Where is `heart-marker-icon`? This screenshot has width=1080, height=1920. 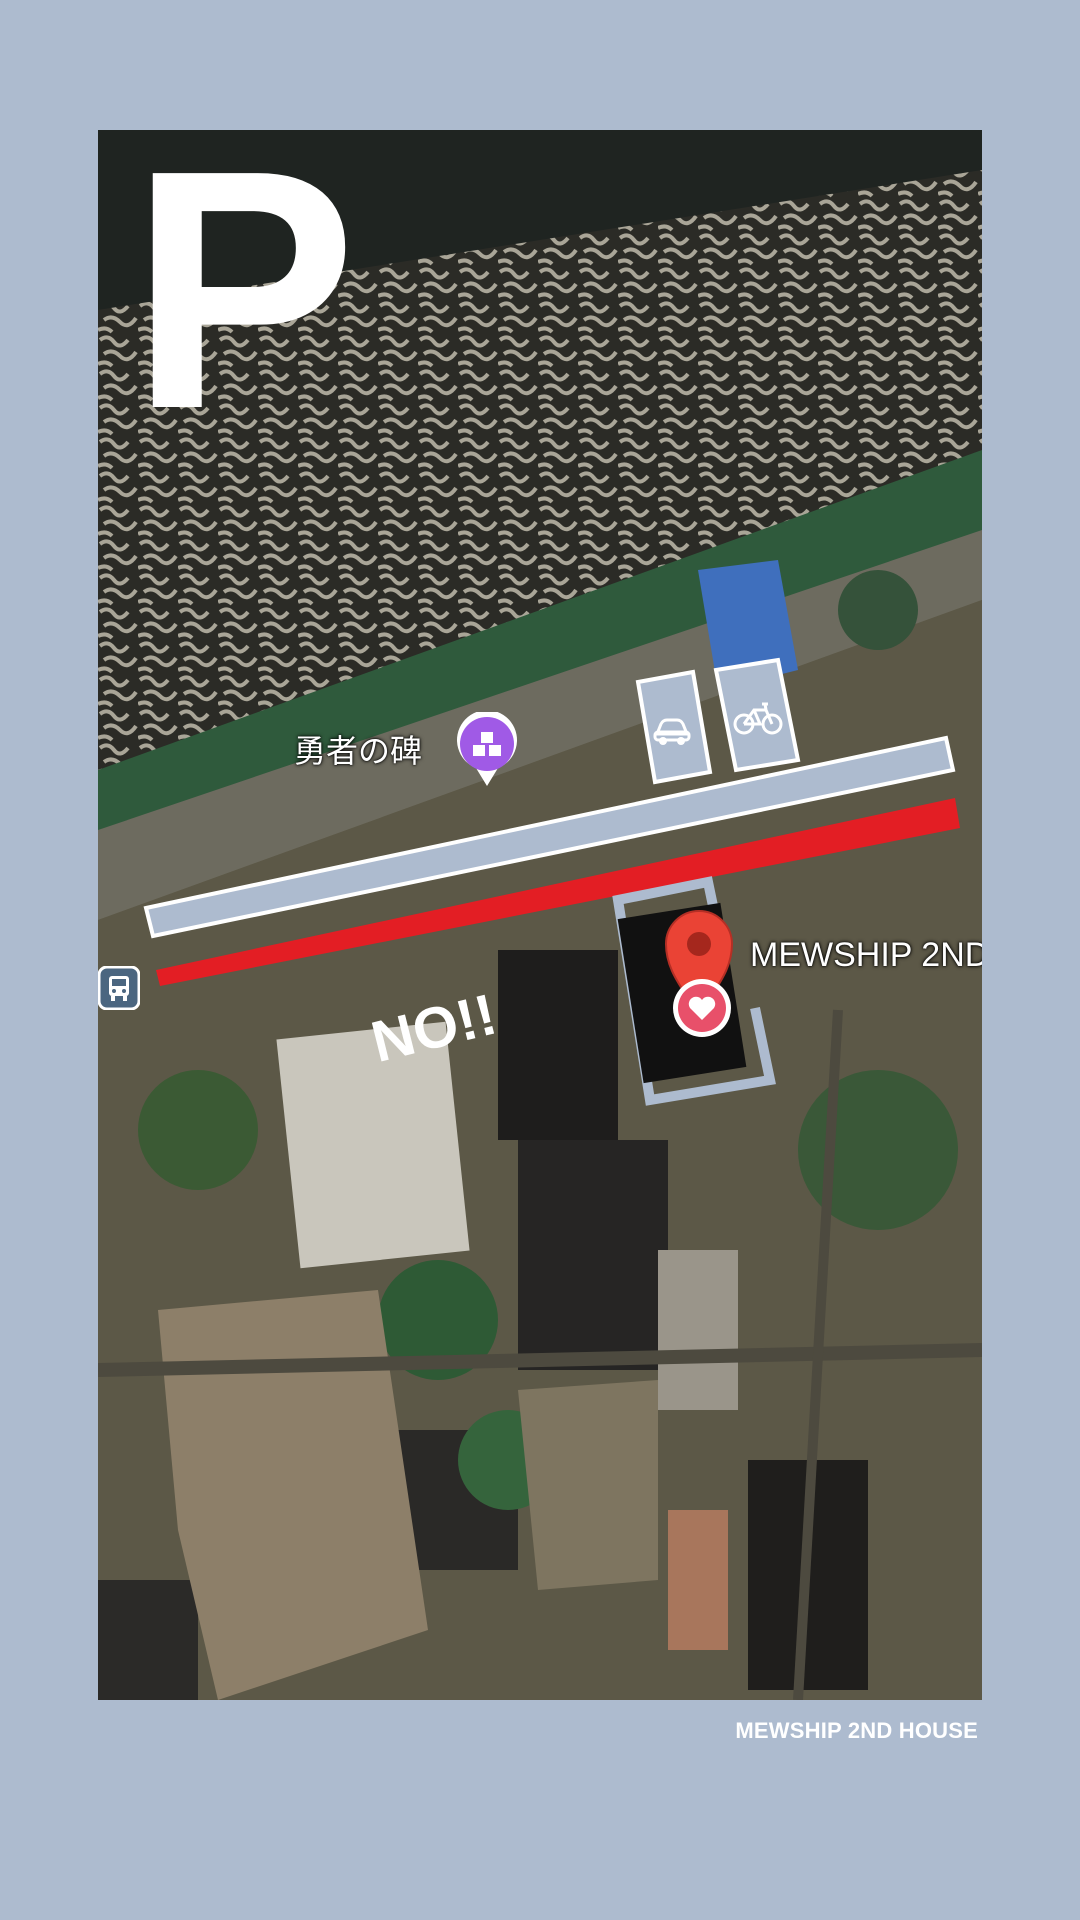 heart-marker-icon is located at coordinates (702, 1008).